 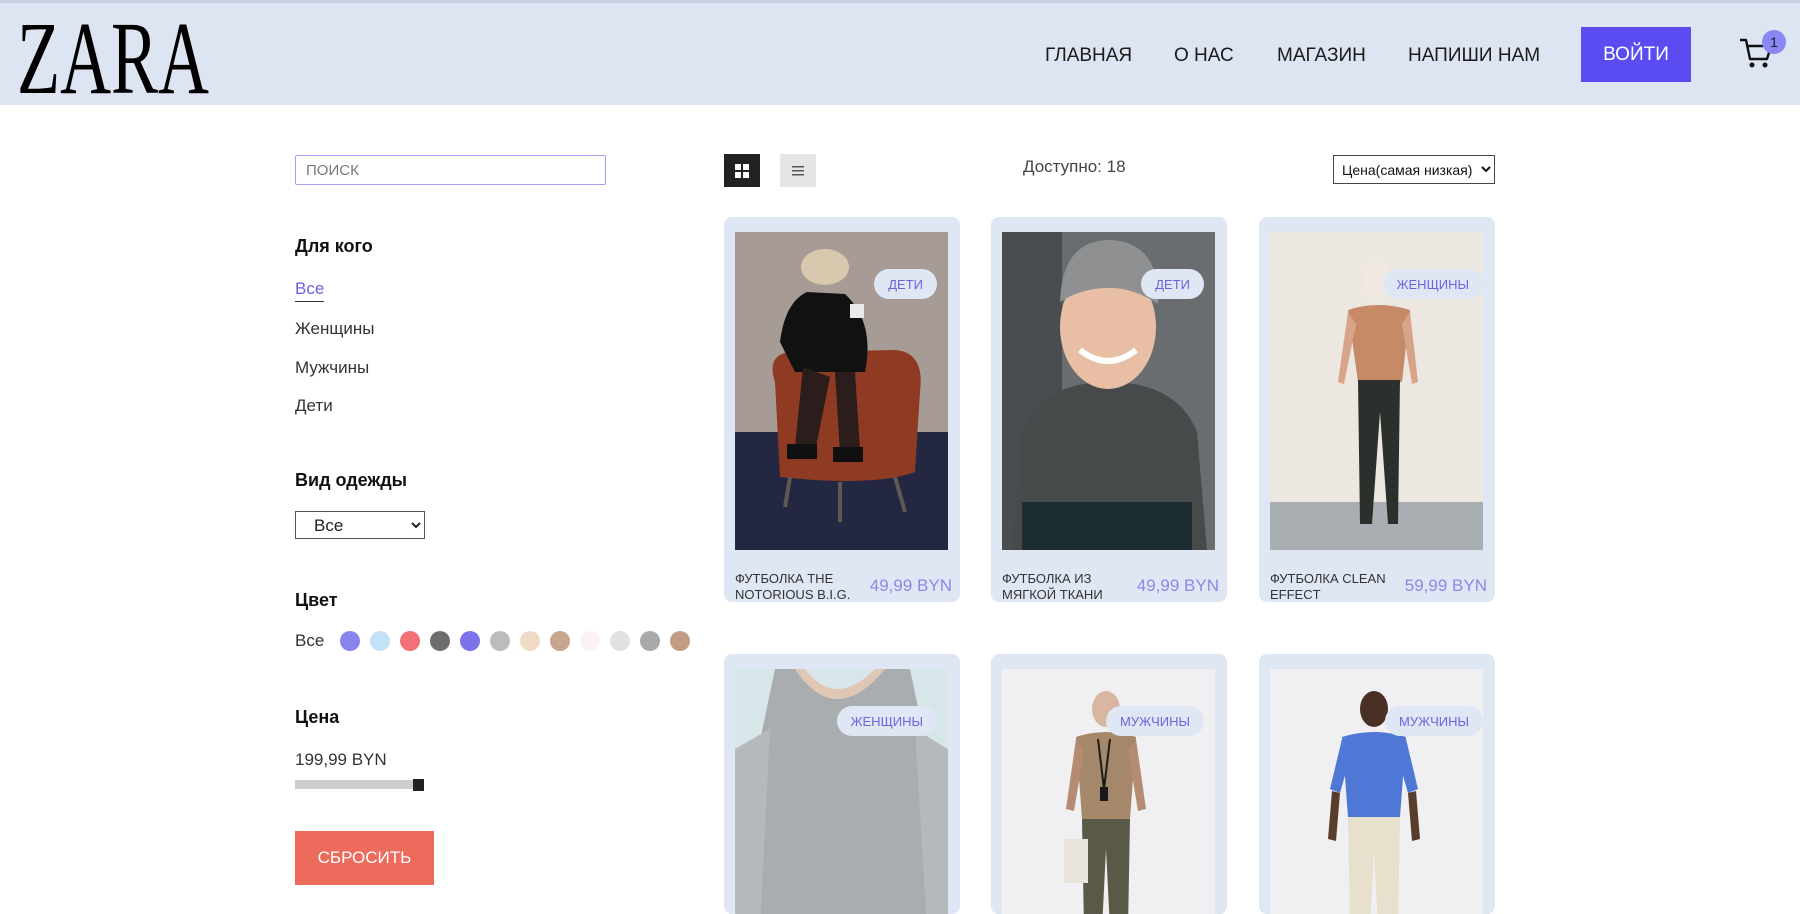 I want to click on clothing-type-select: Все, so click(x=360, y=525).